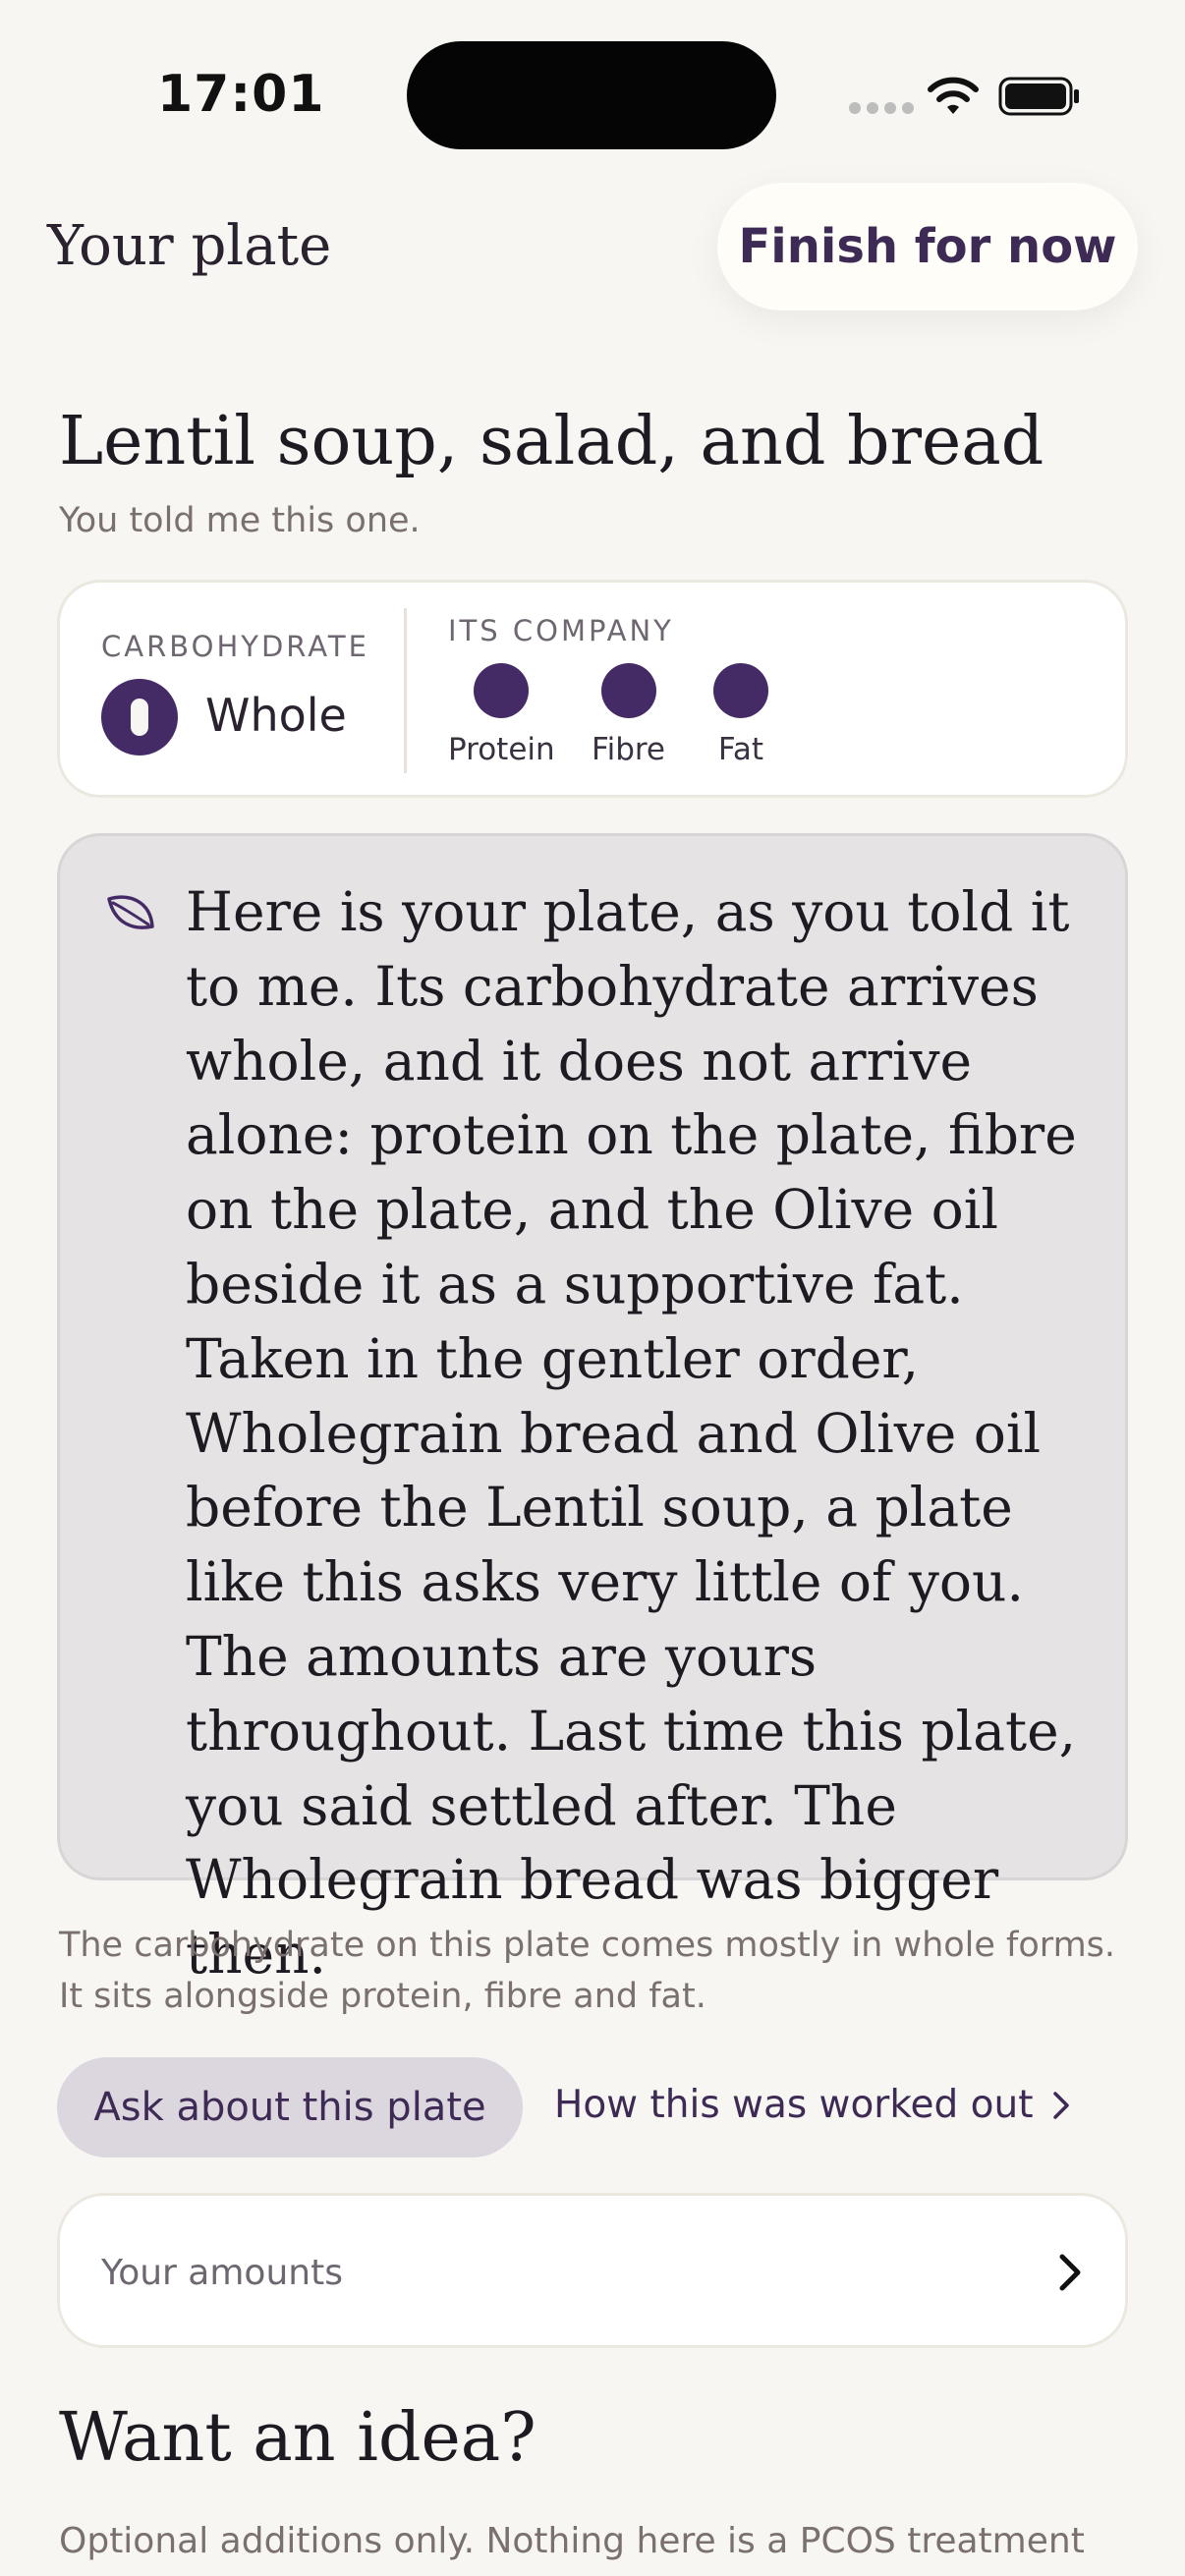 This screenshot has height=2576, width=1185. What do you see at coordinates (628, 690) in the screenshot?
I see `fibre-dot-icon` at bounding box center [628, 690].